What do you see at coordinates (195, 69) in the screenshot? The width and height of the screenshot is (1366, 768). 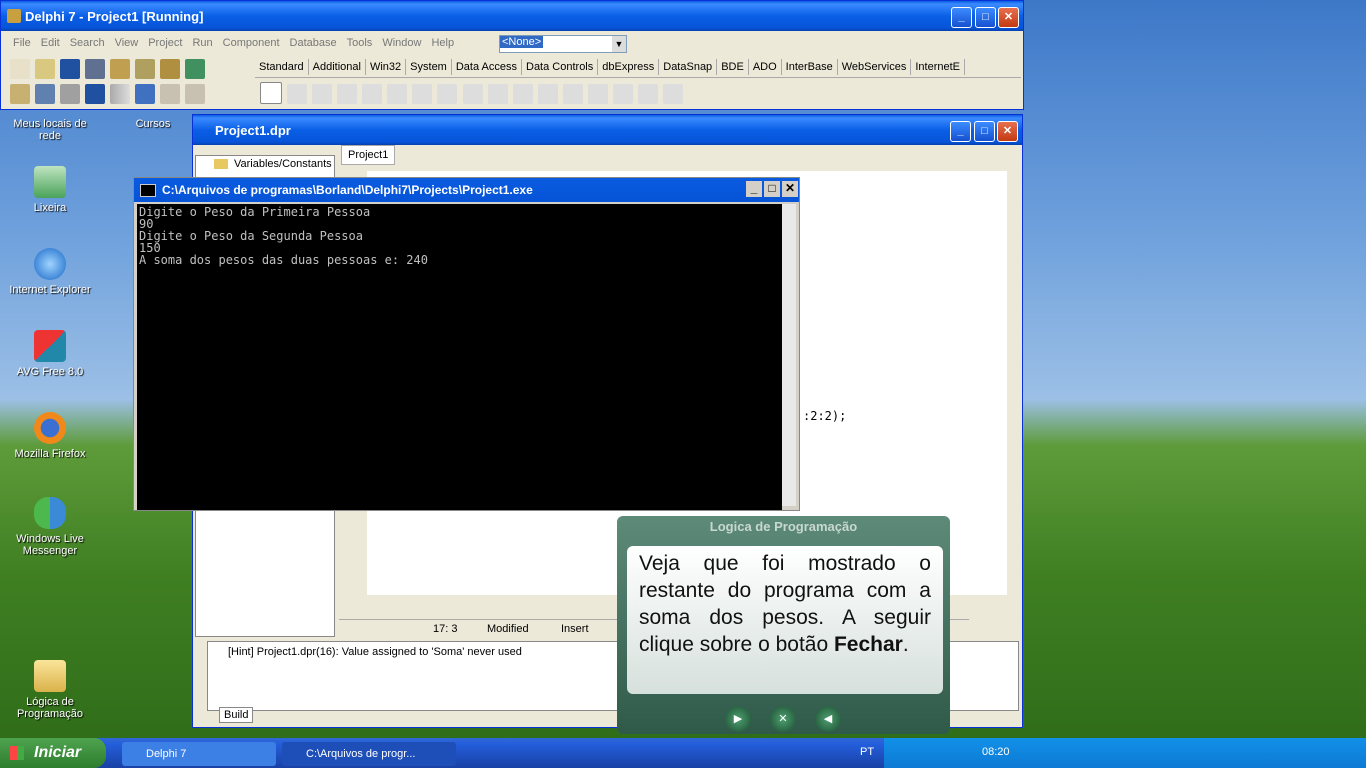 I see `help-icon` at bounding box center [195, 69].